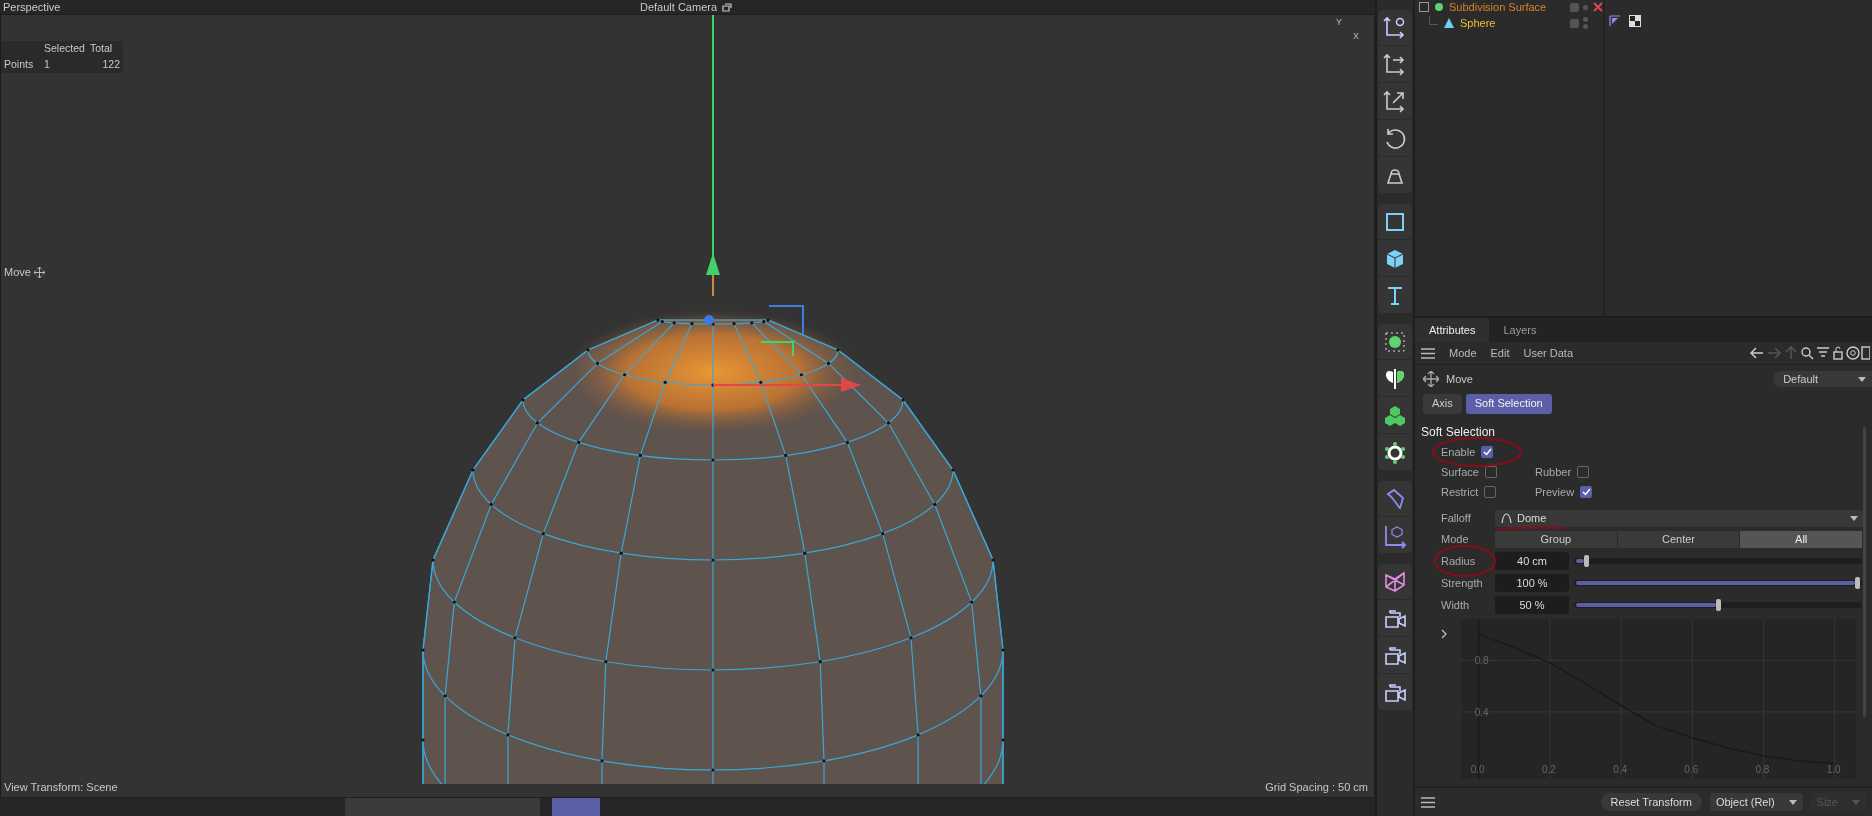 This screenshot has width=1872, height=816. What do you see at coordinates (1548, 353) in the screenshot?
I see `menu-item: User Data` at bounding box center [1548, 353].